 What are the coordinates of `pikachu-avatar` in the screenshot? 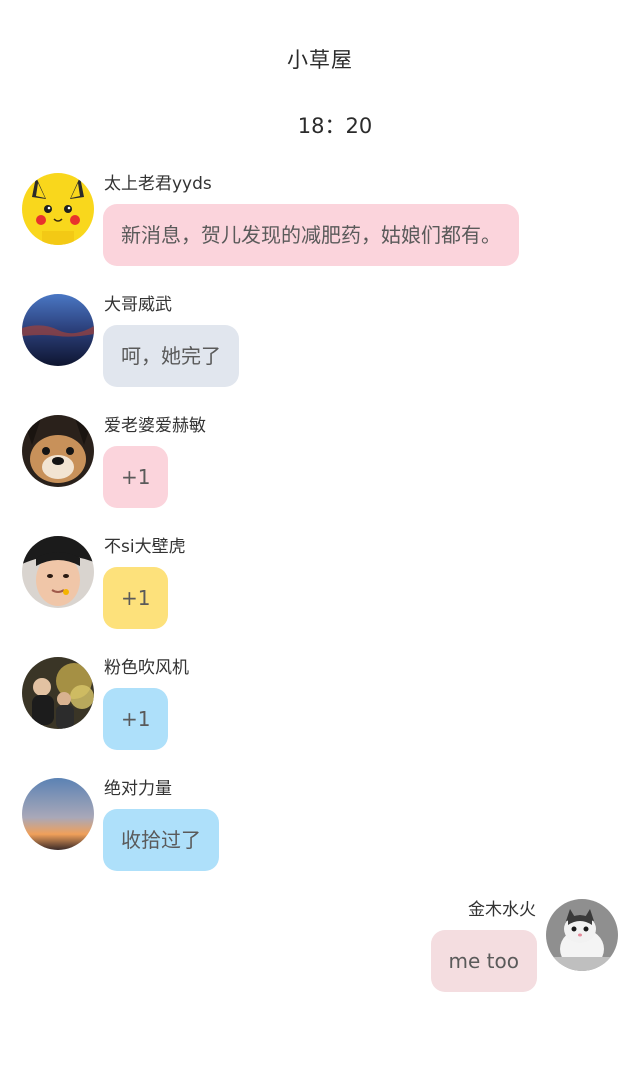 It's located at (58, 209).